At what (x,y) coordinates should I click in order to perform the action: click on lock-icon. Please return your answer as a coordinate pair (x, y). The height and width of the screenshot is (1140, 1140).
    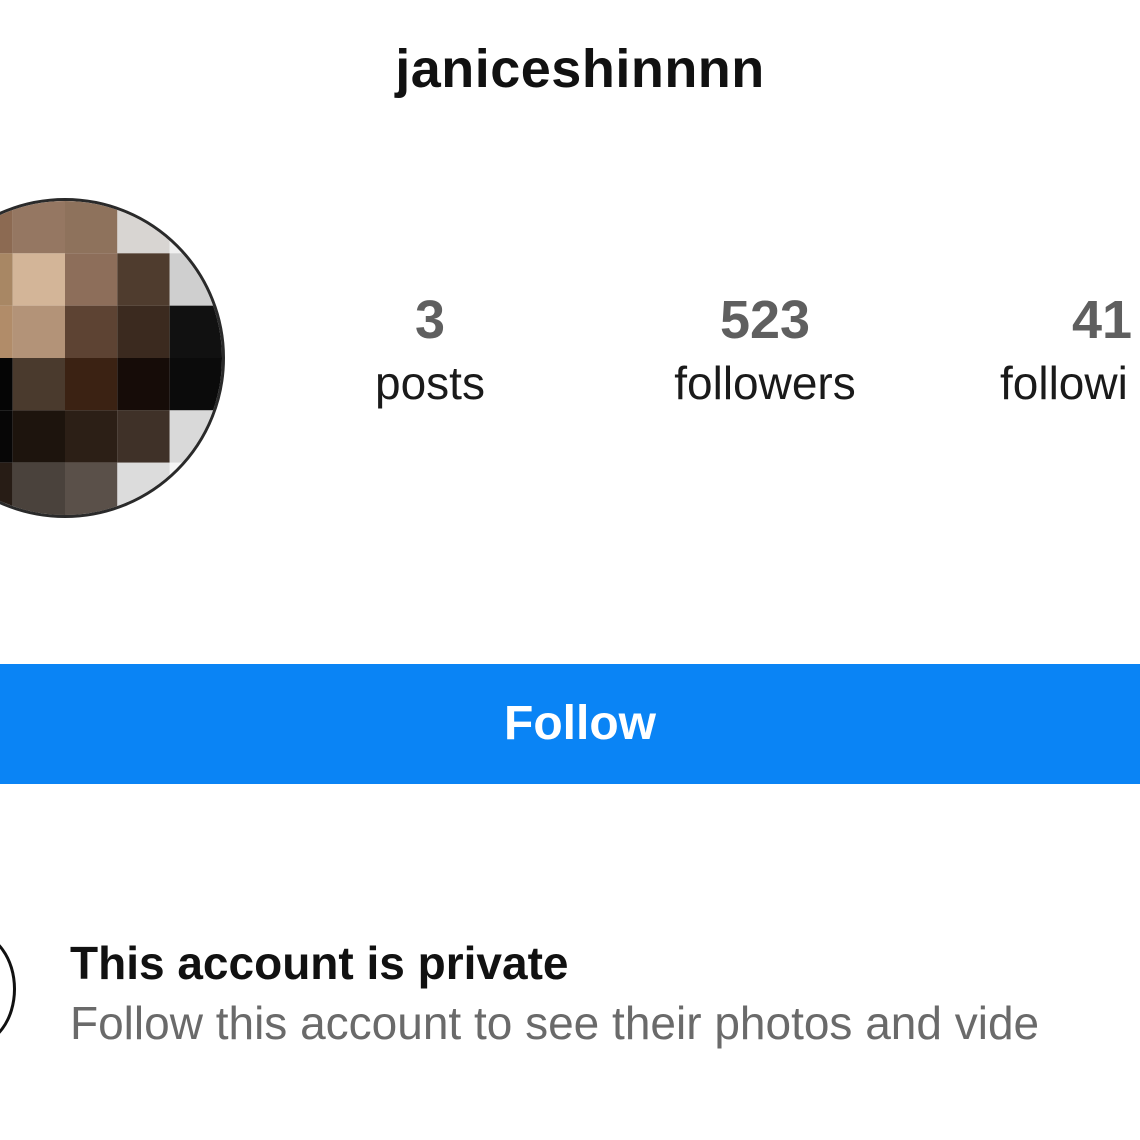
    Looking at the image, I should click on (8, 989).